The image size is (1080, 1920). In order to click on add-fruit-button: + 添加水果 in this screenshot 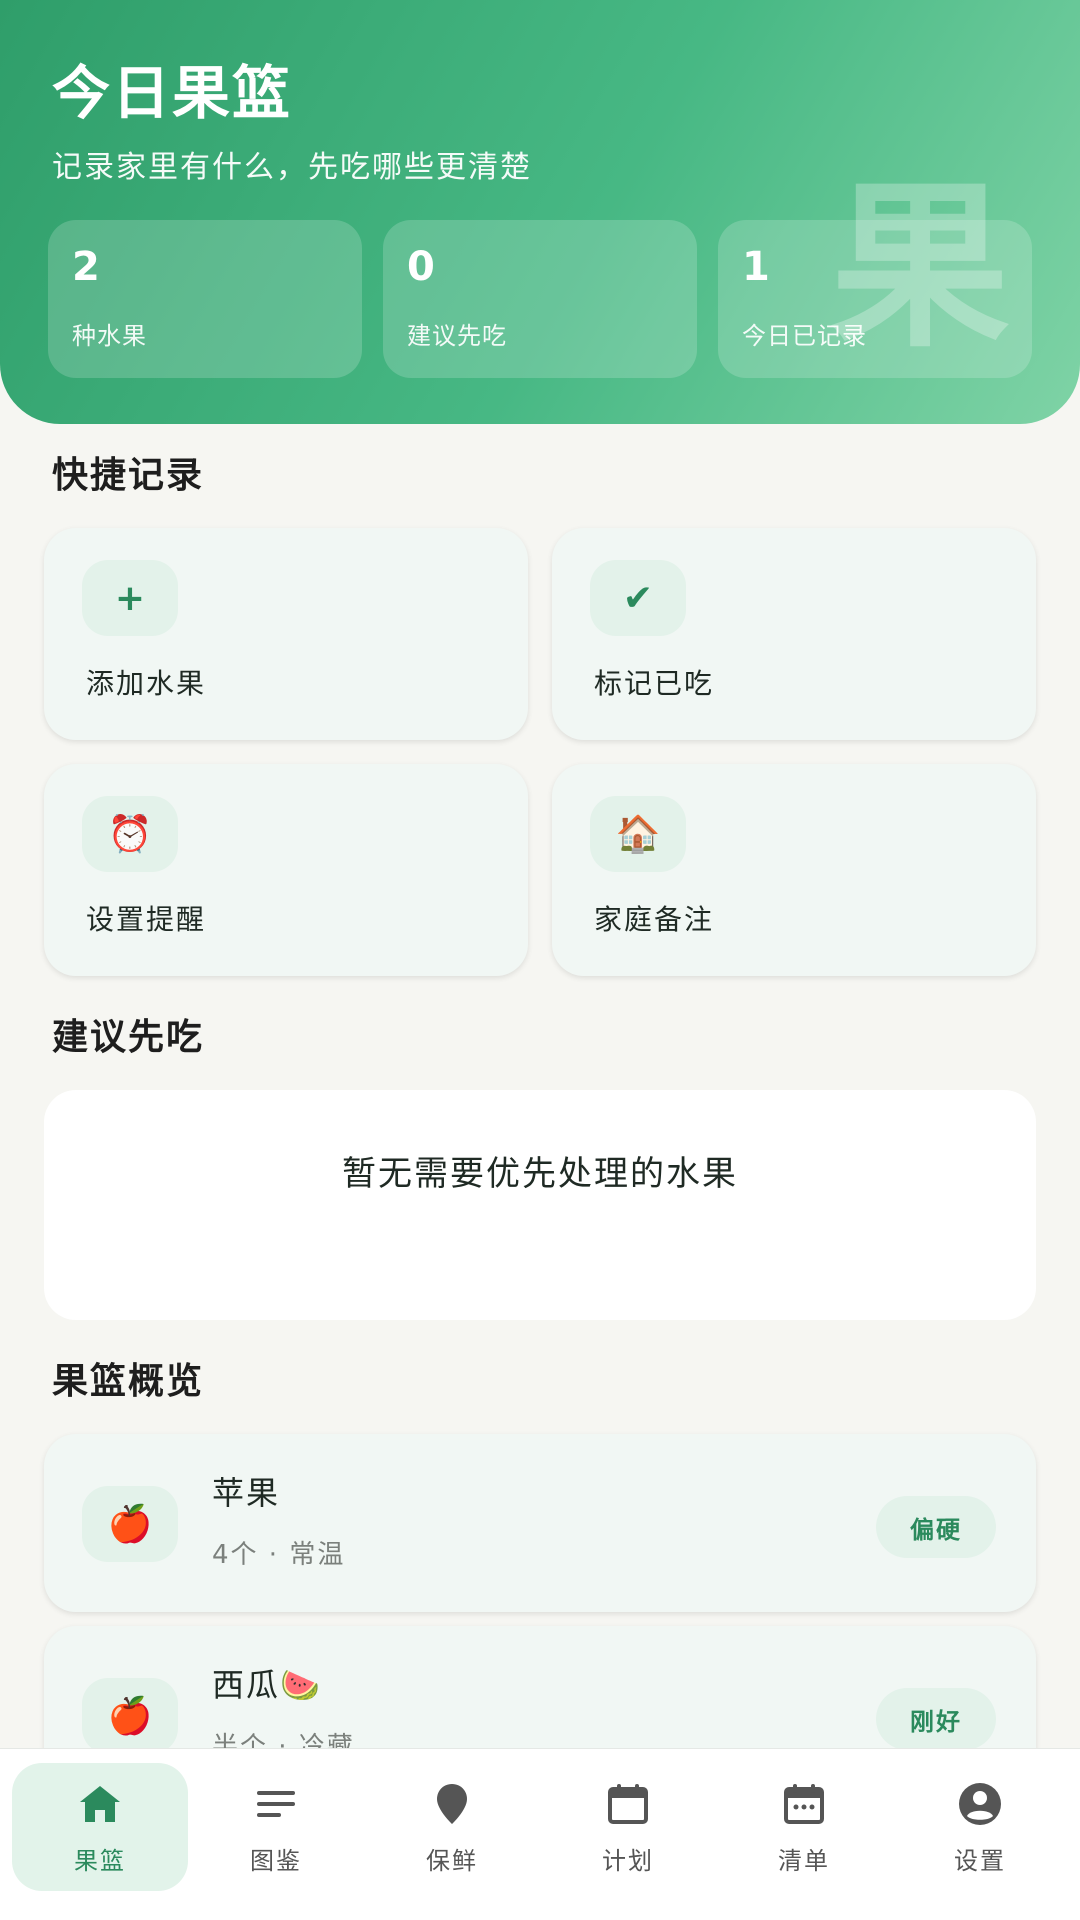, I will do `click(286, 634)`.